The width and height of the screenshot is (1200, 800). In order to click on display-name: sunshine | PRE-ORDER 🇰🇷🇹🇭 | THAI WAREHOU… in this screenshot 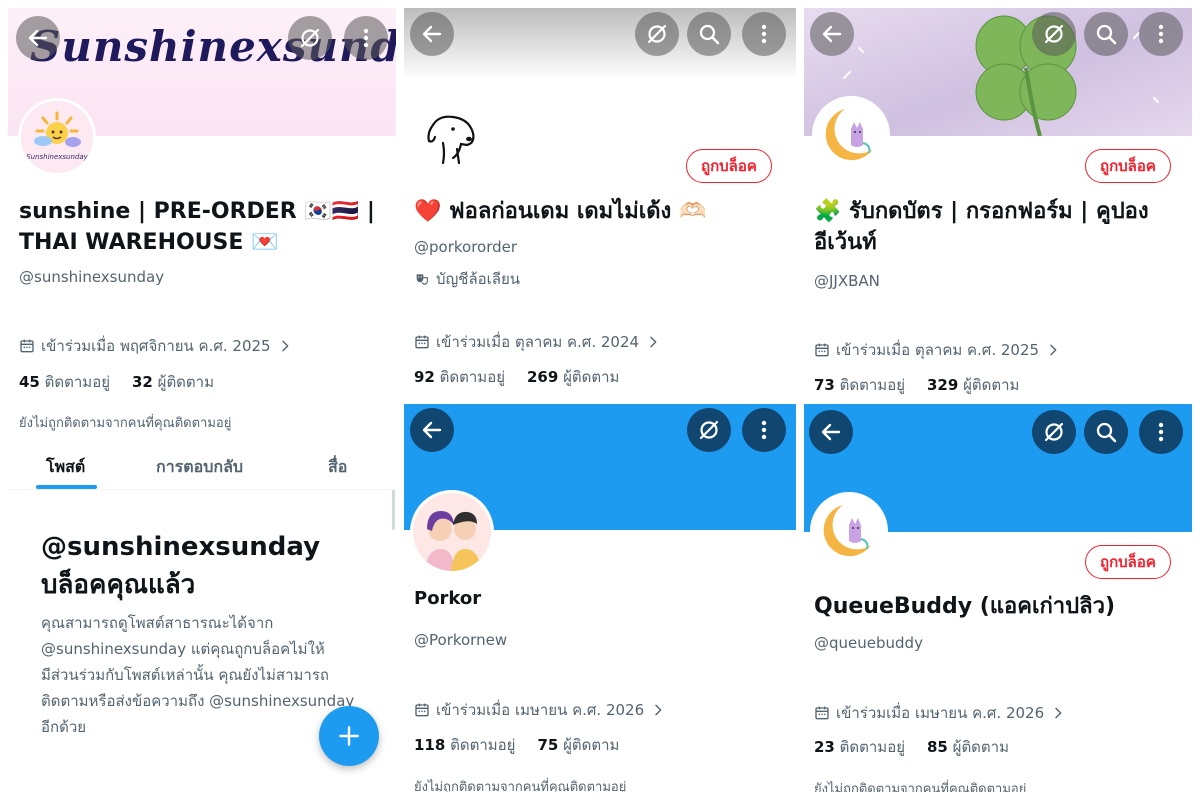, I will do `click(204, 227)`.